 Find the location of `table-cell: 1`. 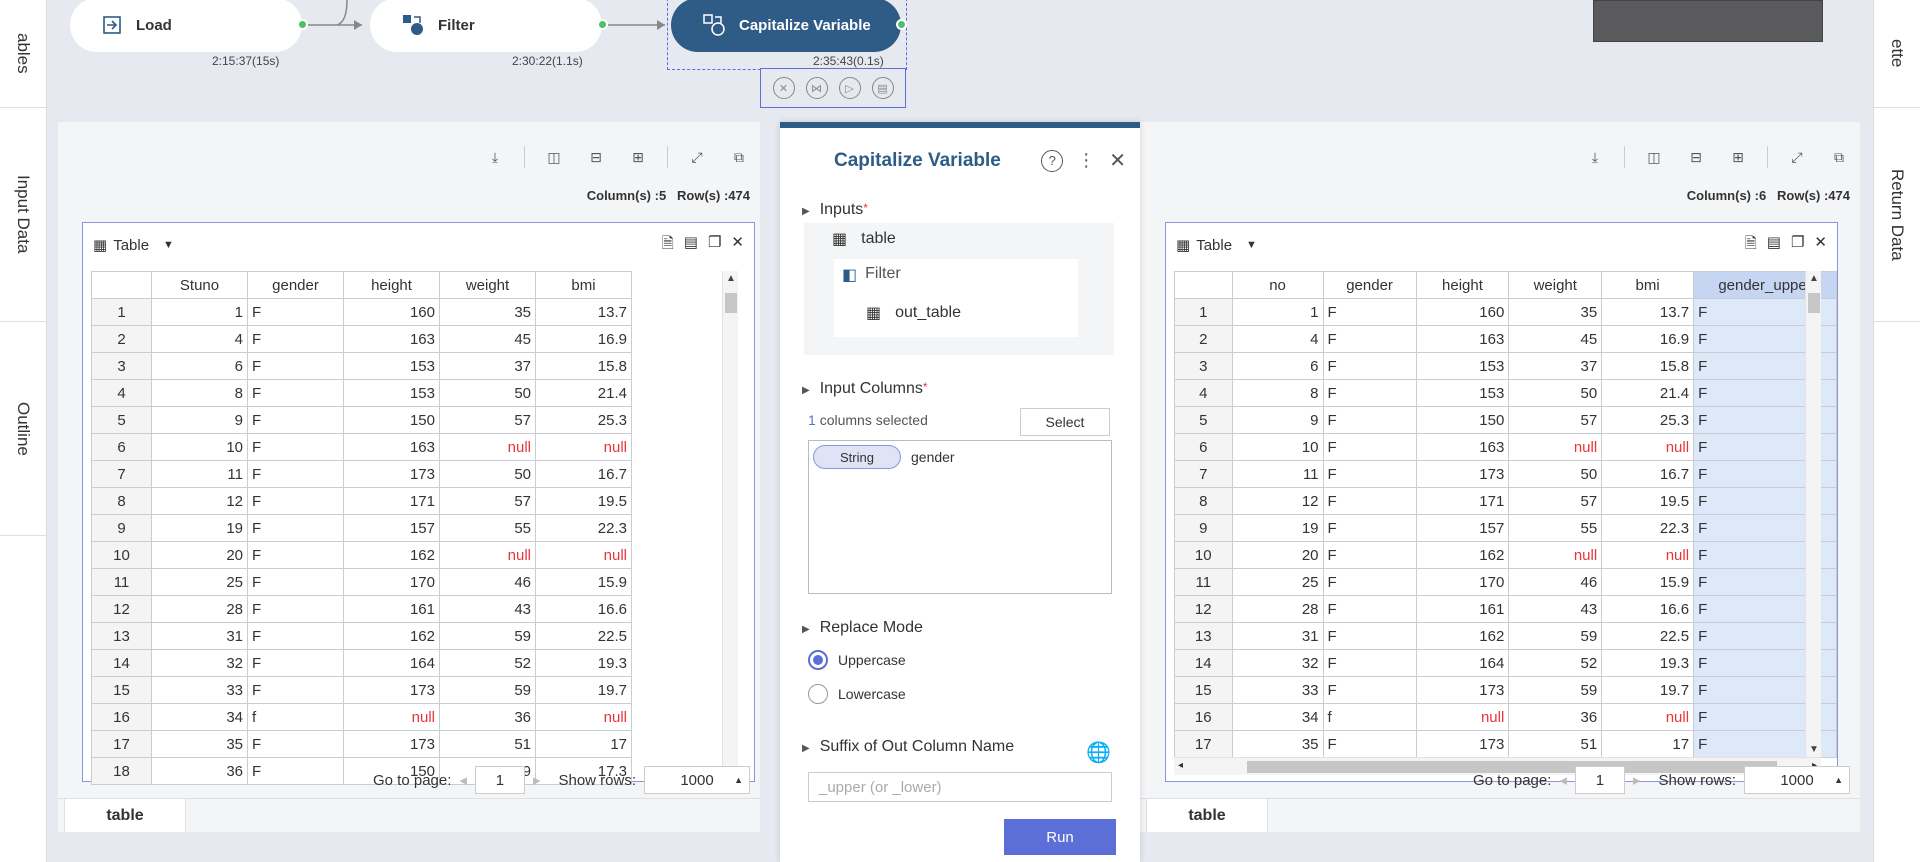

table-cell: 1 is located at coordinates (199, 312).